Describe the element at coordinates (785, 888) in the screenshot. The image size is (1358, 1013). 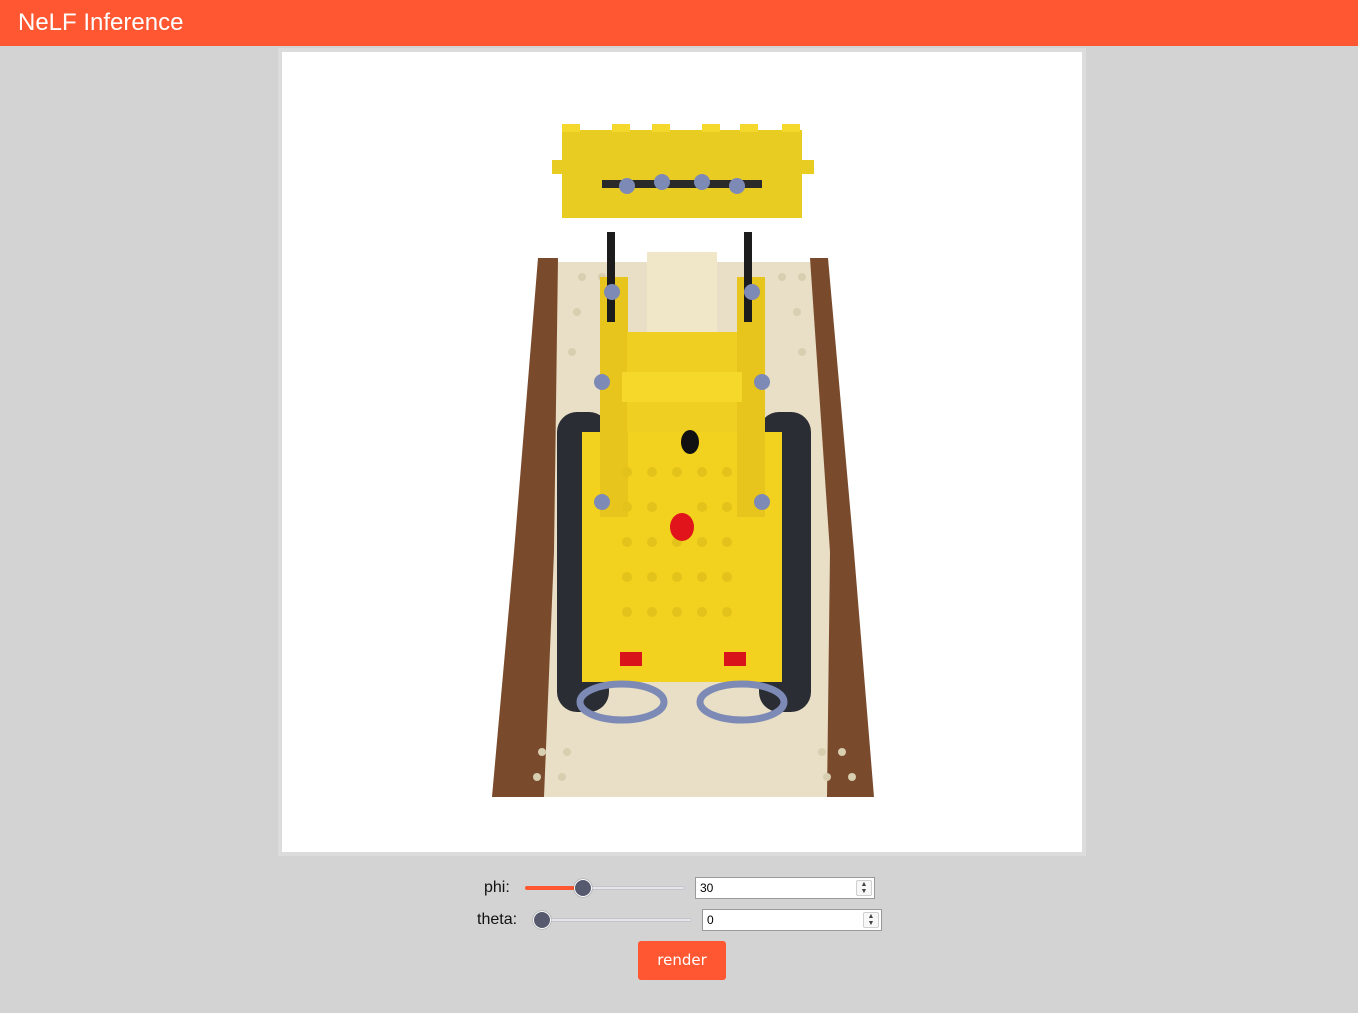
I see `phi-input: 30 ▲ ▼` at that location.